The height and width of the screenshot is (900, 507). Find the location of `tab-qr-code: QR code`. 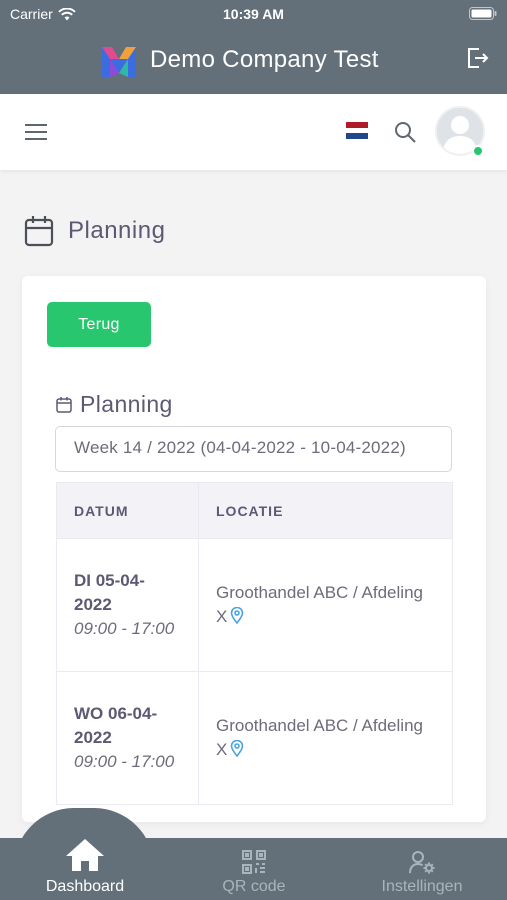

tab-qr-code: QR code is located at coordinates (254, 873).